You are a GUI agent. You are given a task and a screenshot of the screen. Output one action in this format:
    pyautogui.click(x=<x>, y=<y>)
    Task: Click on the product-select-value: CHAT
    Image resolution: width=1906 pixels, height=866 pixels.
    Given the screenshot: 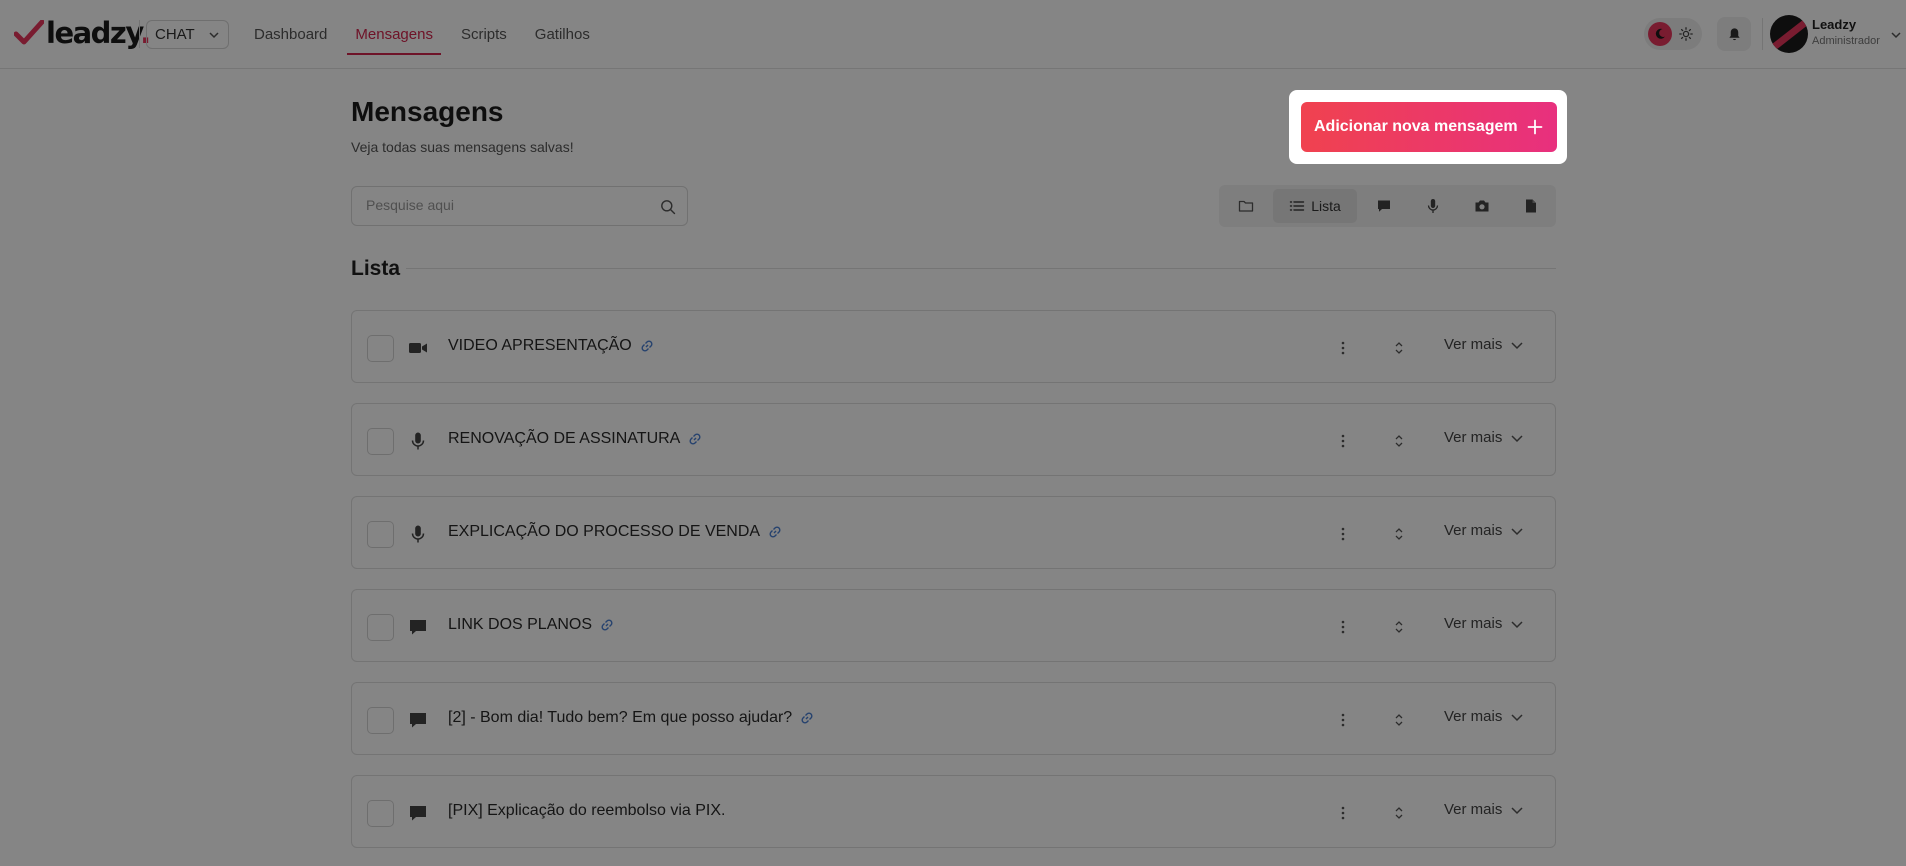 What is the action you would take?
    pyautogui.click(x=175, y=34)
    